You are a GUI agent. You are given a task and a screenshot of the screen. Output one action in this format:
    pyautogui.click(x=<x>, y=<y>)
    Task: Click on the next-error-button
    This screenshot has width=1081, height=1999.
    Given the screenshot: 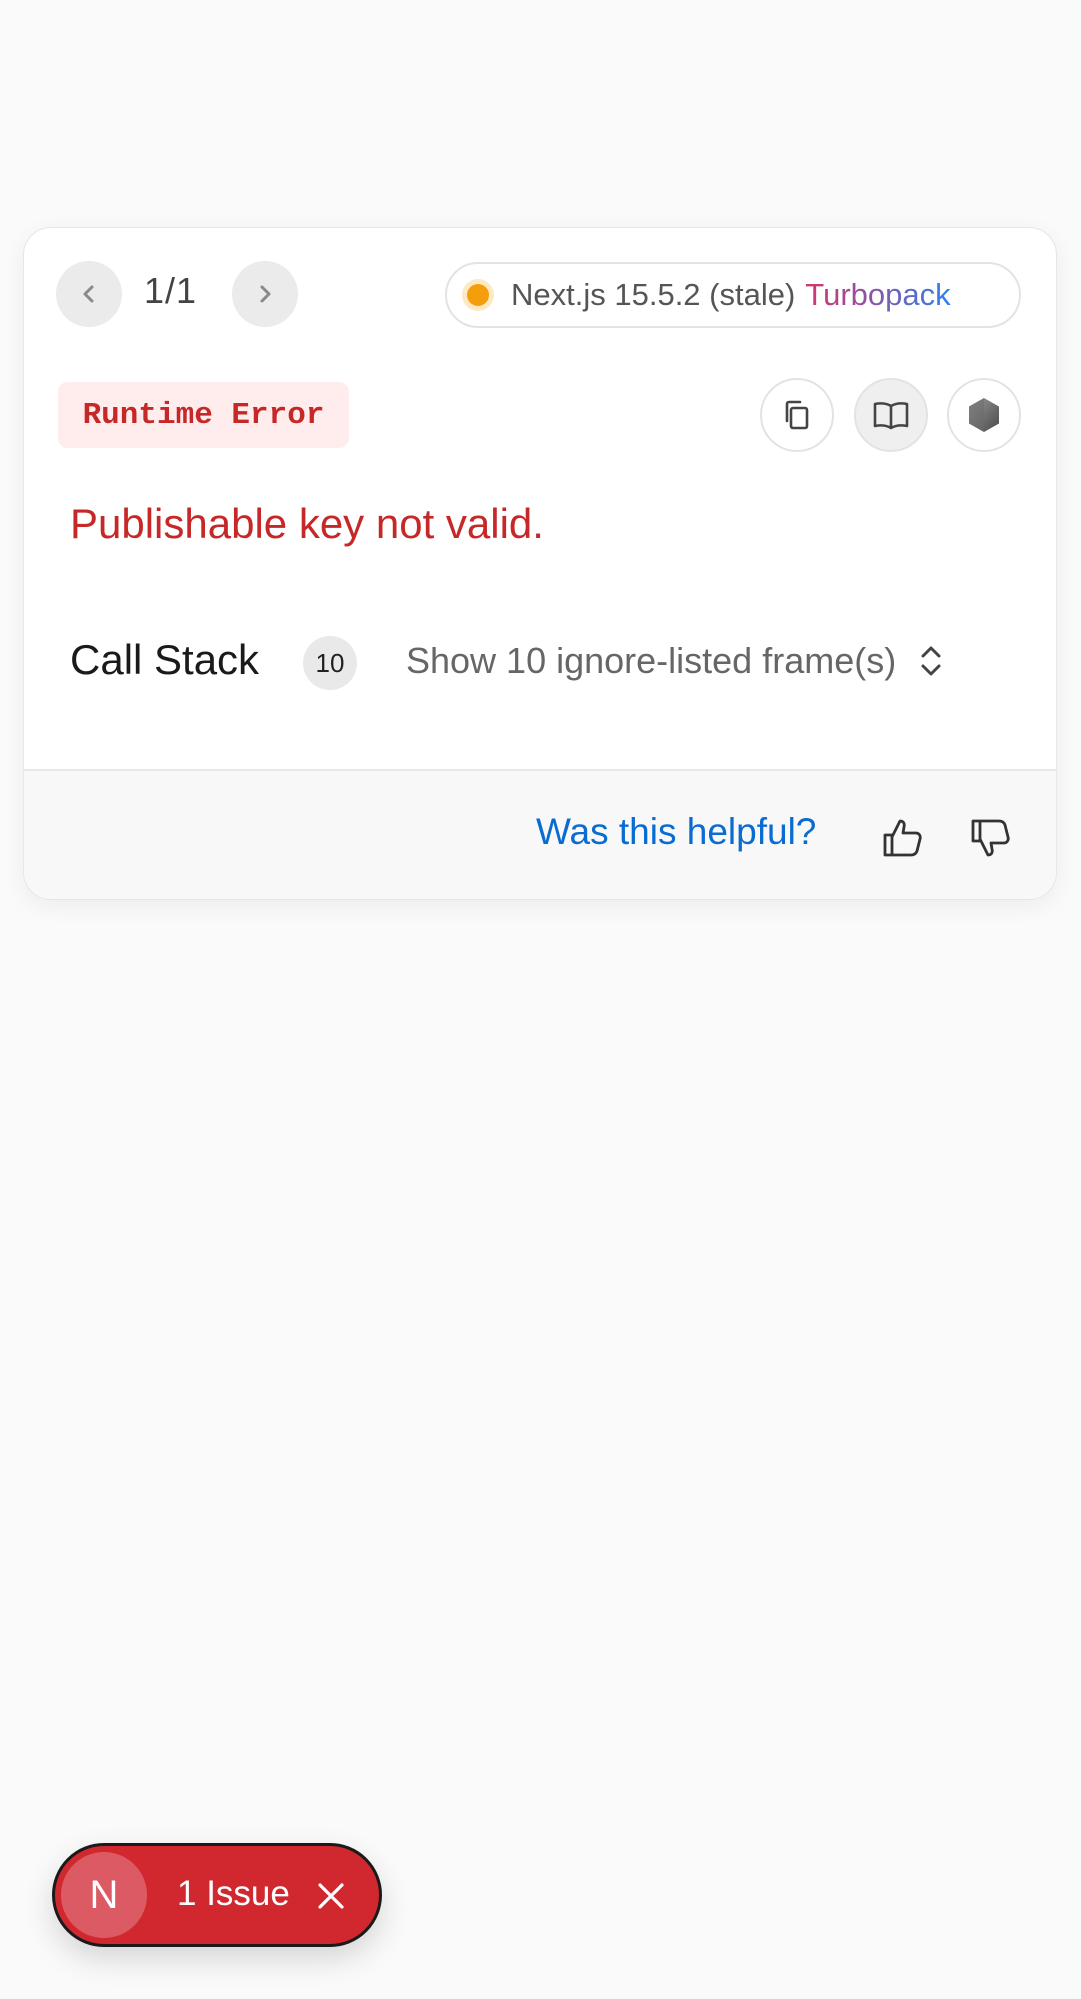 What is the action you would take?
    pyautogui.click(x=265, y=294)
    